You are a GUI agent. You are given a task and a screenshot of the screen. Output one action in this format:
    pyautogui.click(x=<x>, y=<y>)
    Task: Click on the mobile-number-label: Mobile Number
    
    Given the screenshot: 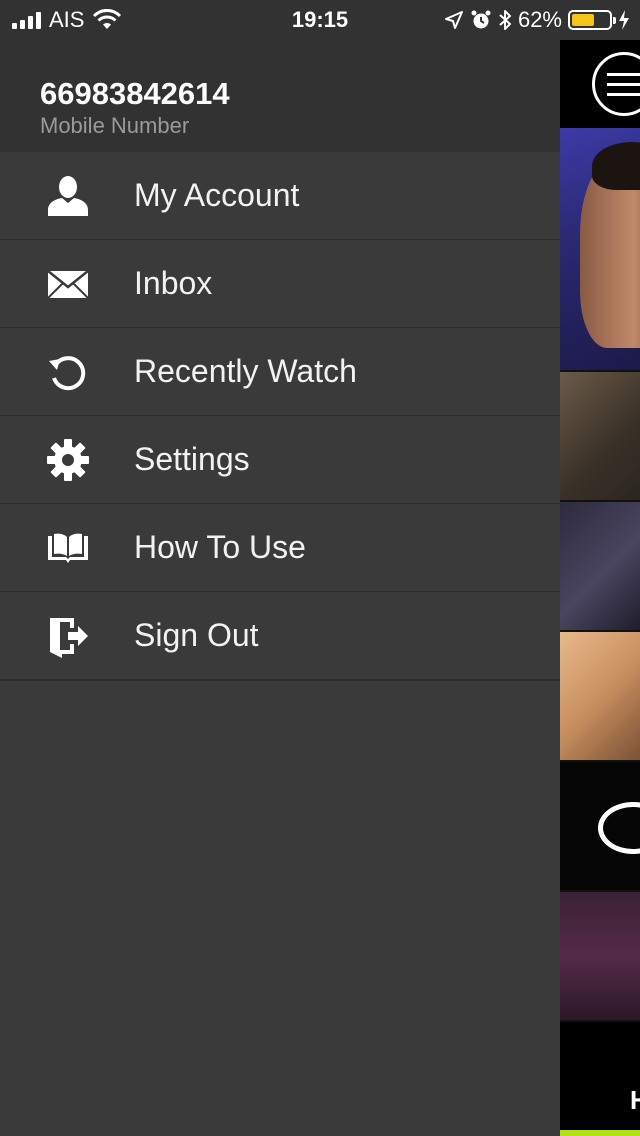 What is the action you would take?
    pyautogui.click(x=115, y=125)
    